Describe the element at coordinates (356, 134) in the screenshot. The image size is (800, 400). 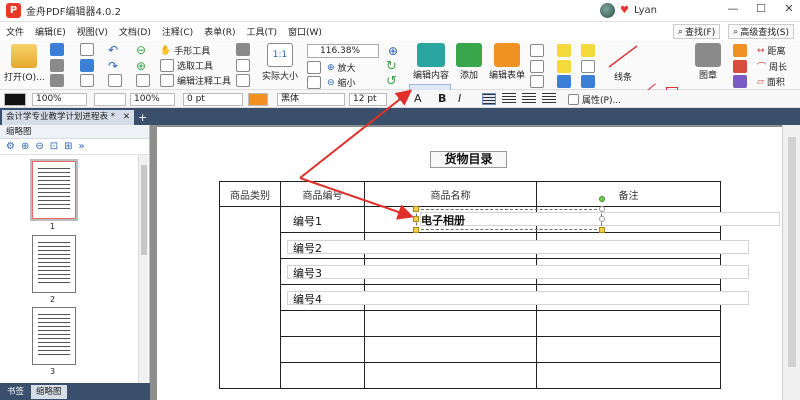
I see `arrow-to-edit-content` at that location.